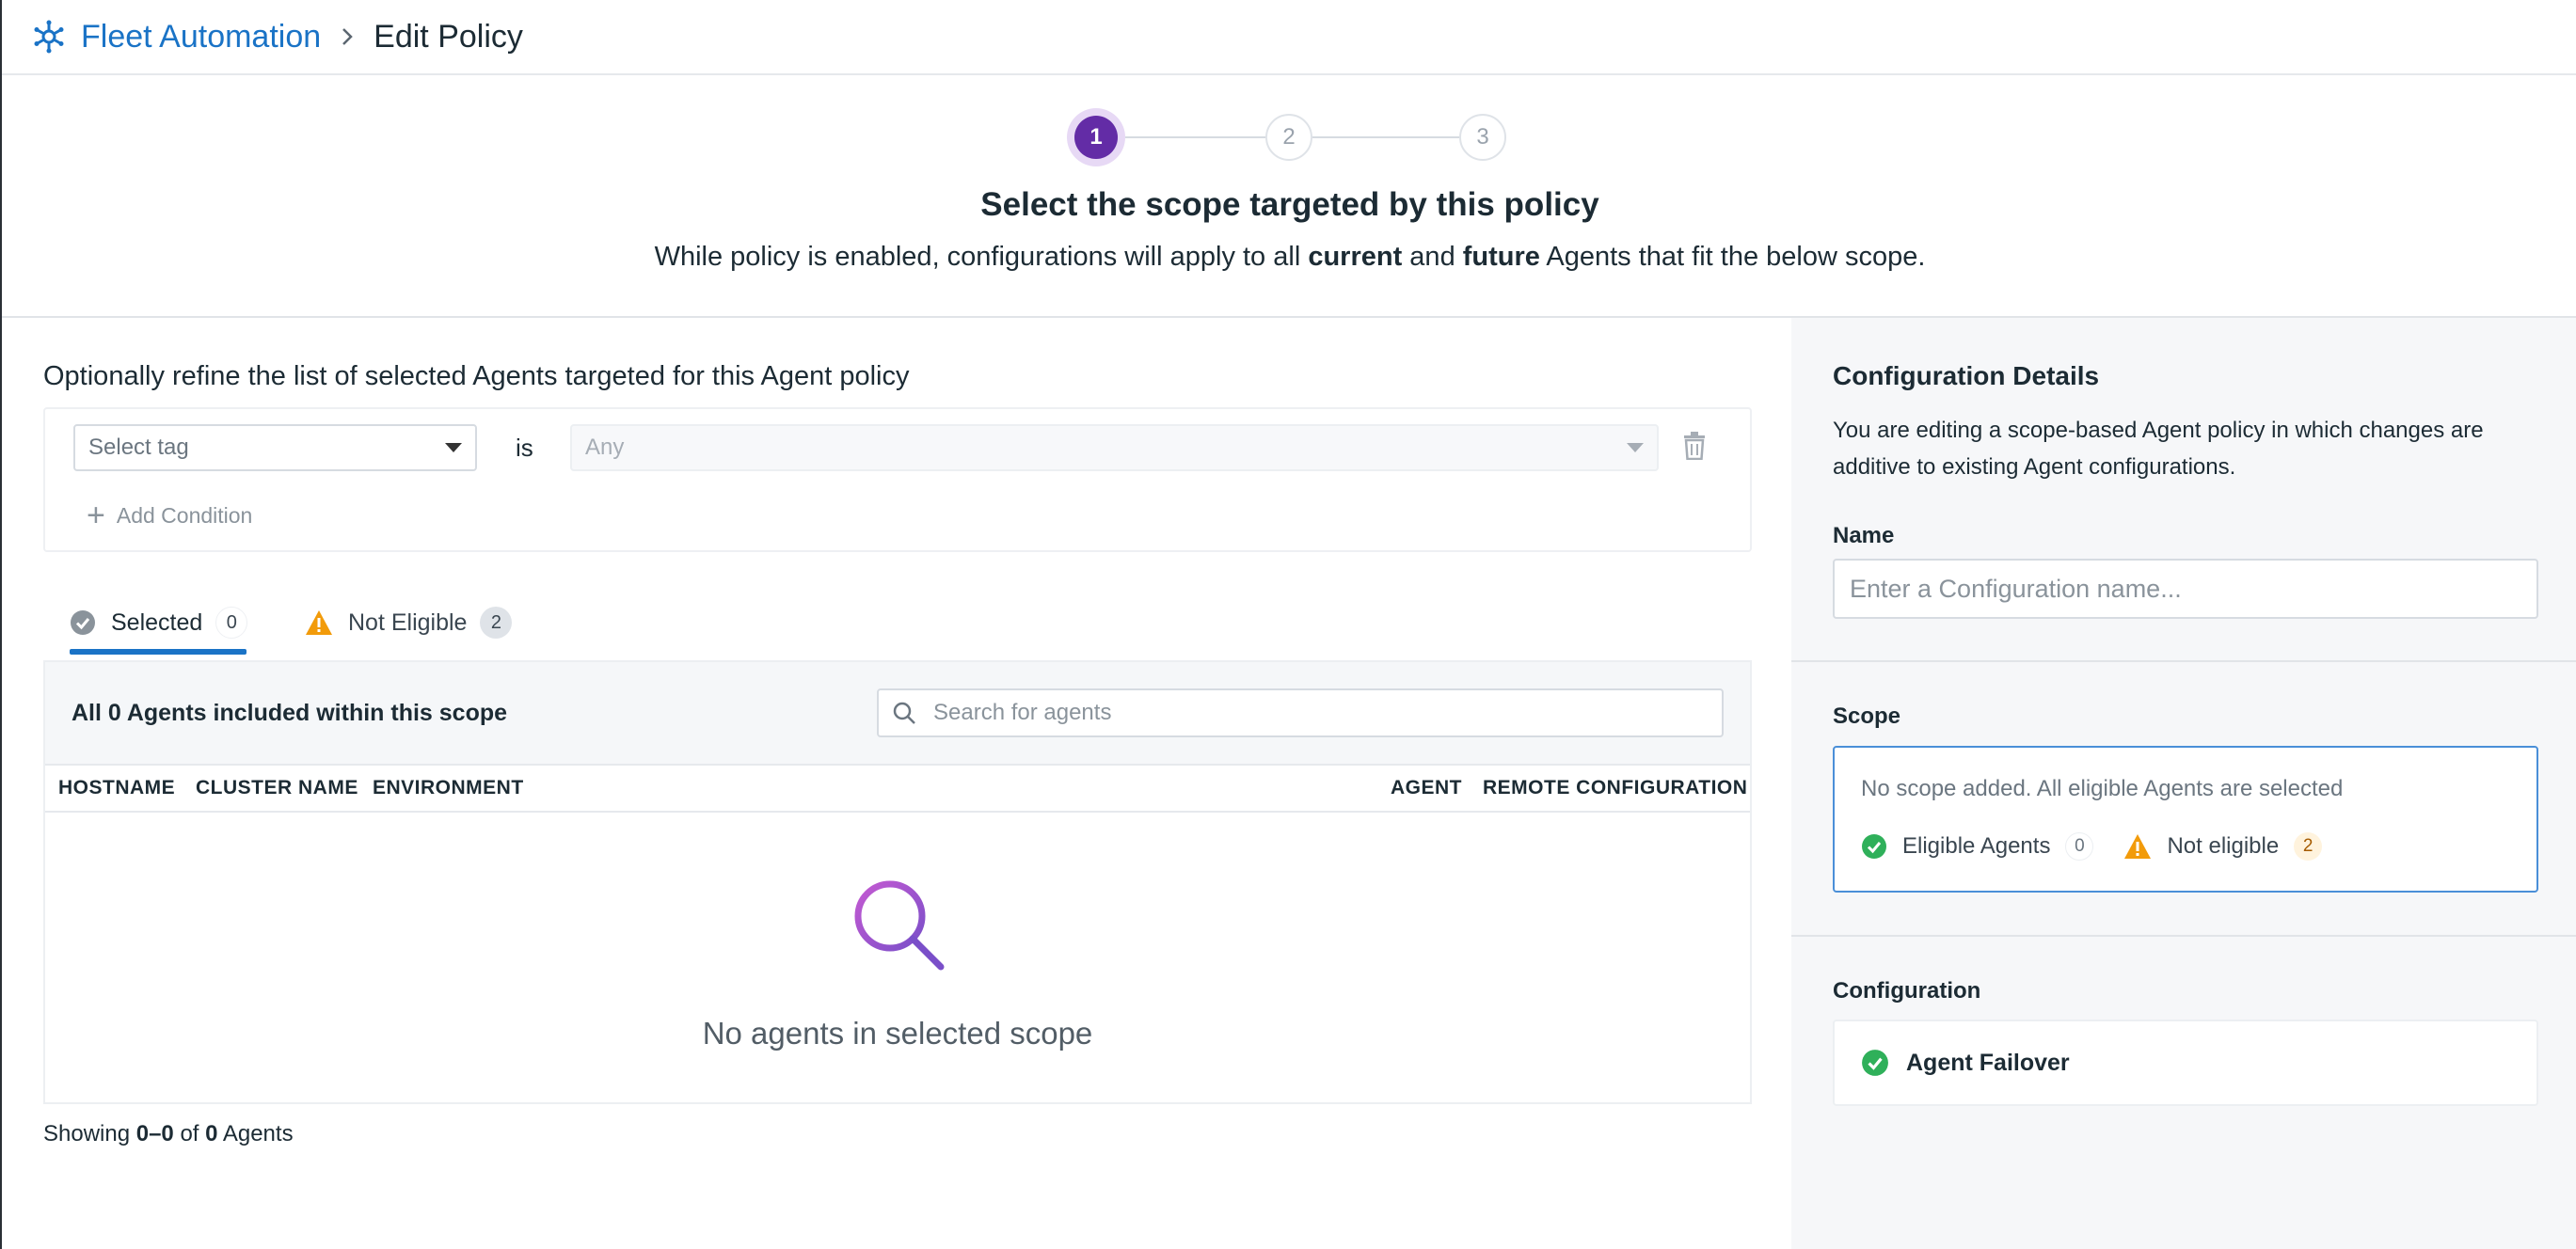  What do you see at coordinates (89, 1134) in the screenshot?
I see `showing-text: Showing` at bounding box center [89, 1134].